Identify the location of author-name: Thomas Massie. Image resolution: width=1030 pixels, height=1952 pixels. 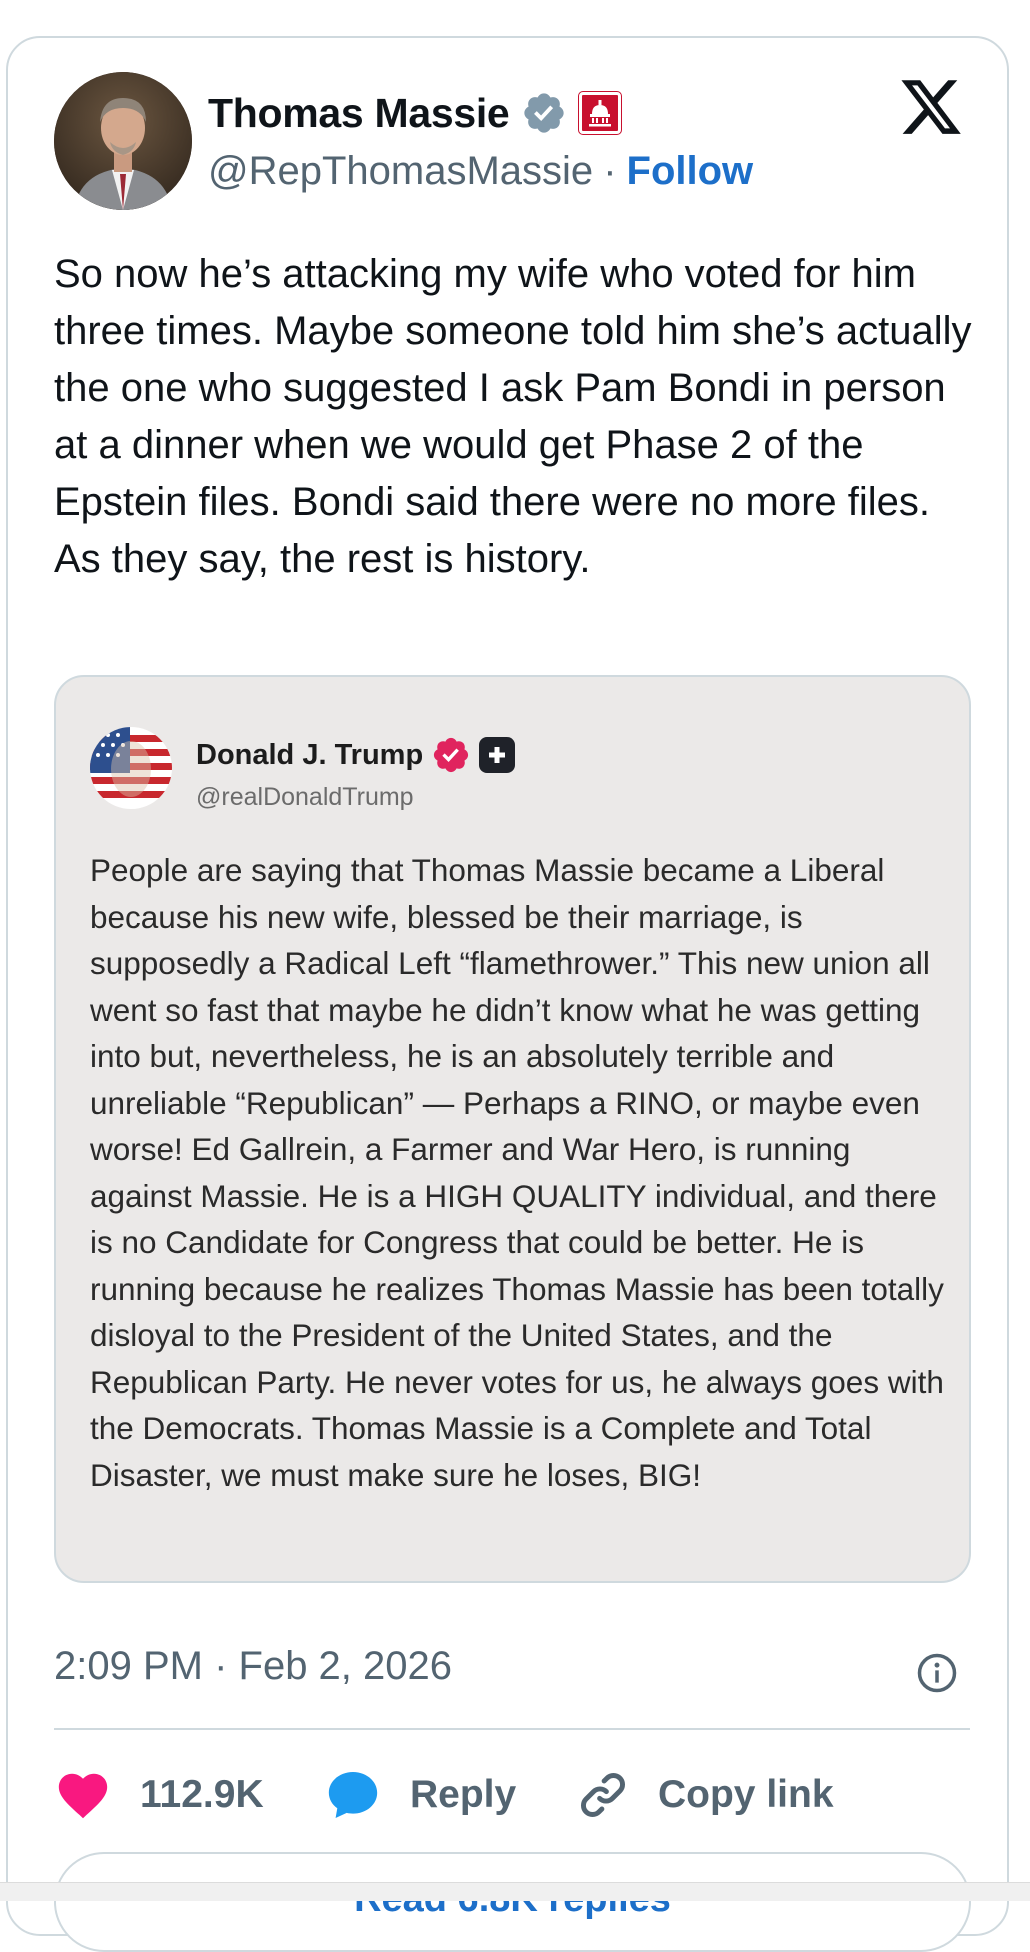
(359, 113).